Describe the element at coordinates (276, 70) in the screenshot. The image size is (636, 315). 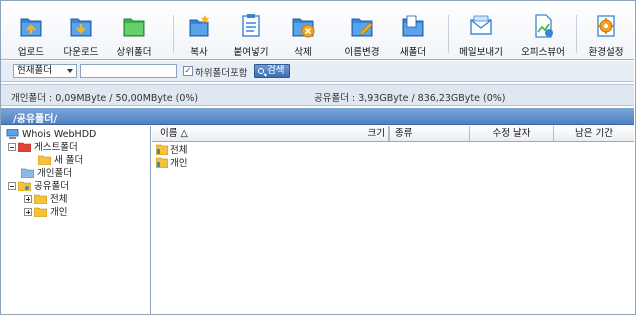
I see `search-button-label: 검색` at that location.